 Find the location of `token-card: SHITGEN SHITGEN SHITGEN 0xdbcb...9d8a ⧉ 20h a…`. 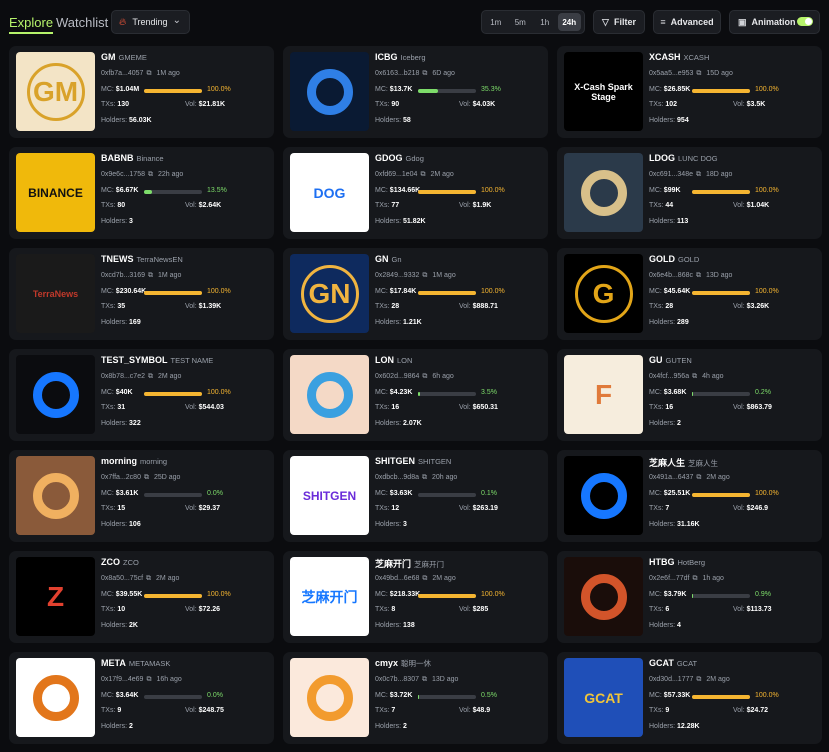

token-card: SHITGEN SHITGEN SHITGEN 0xdbcb...9d8a ⧉ 20h a… is located at coordinates (415, 496).